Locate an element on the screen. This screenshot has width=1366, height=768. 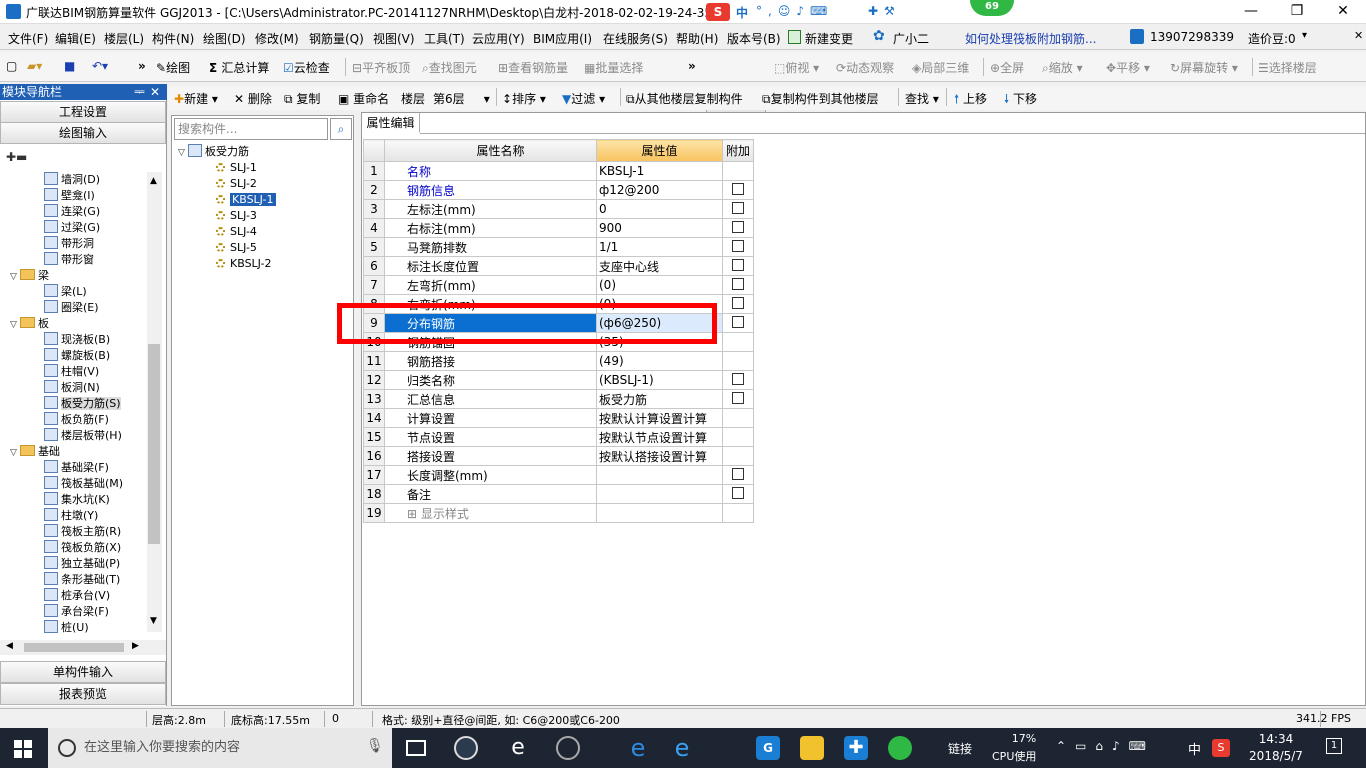
expand-collapse-icons: ✚▬ is located at coordinates (16, 157).